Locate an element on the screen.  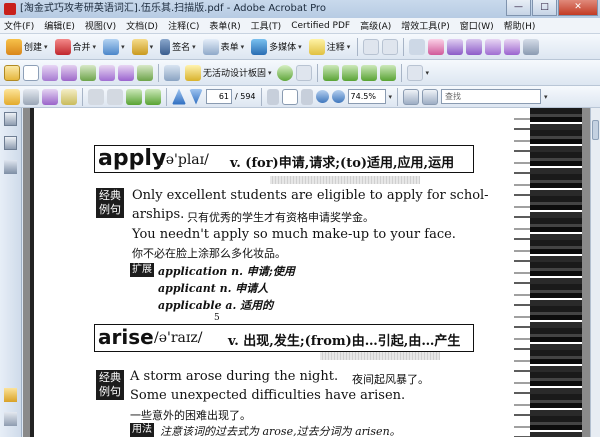
find-input: 查找 is located at coordinates (491, 96).